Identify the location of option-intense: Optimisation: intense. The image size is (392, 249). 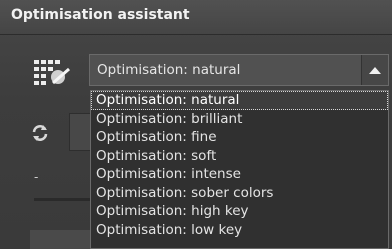
(239, 174).